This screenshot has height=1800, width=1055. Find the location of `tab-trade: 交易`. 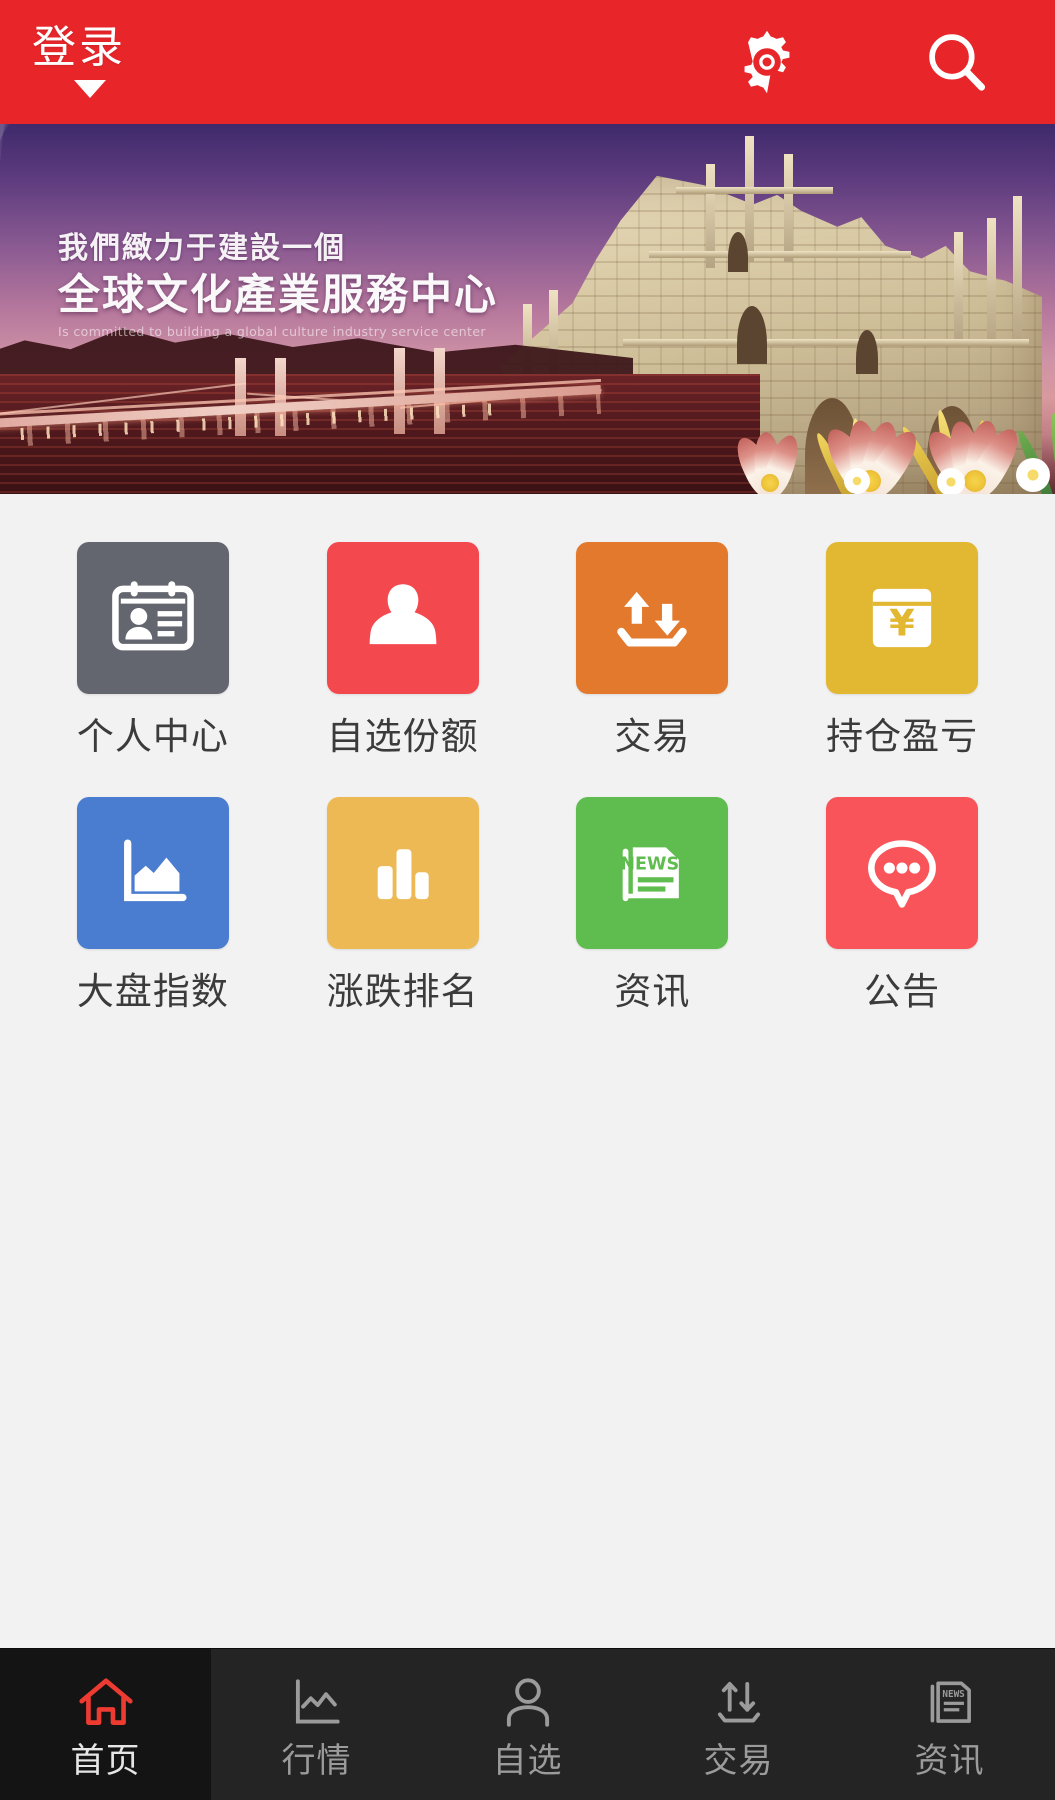

tab-trade: 交易 is located at coordinates (738, 1724).